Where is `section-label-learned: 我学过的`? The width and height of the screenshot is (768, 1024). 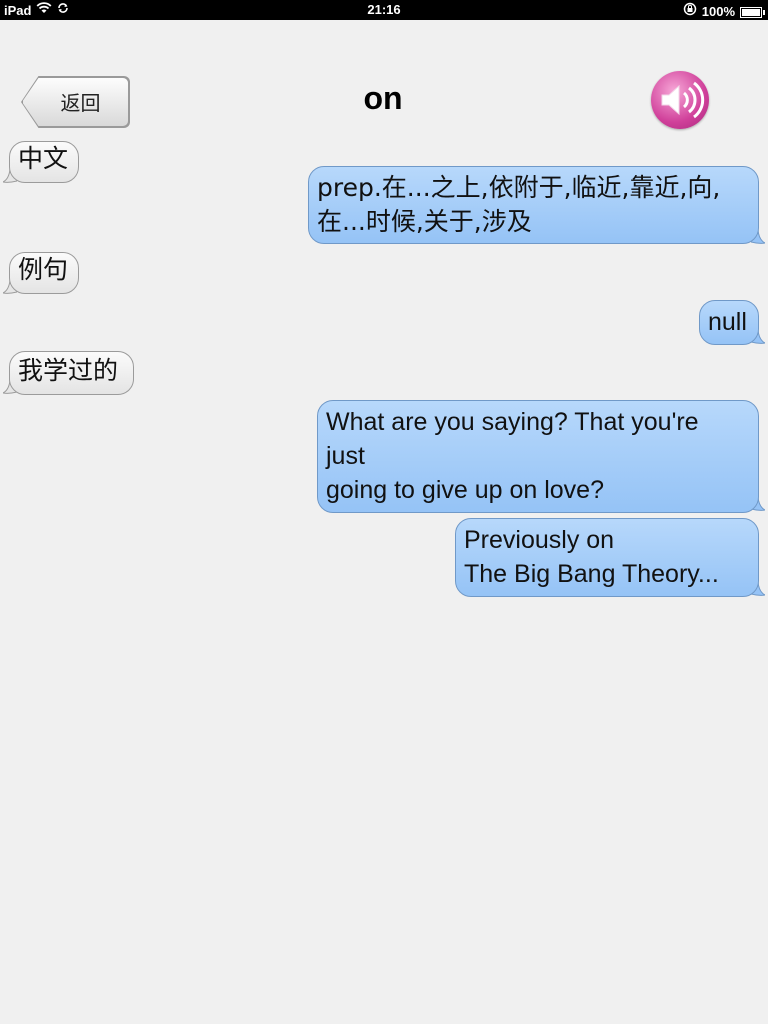 section-label-learned: 我学过的 is located at coordinates (71, 373).